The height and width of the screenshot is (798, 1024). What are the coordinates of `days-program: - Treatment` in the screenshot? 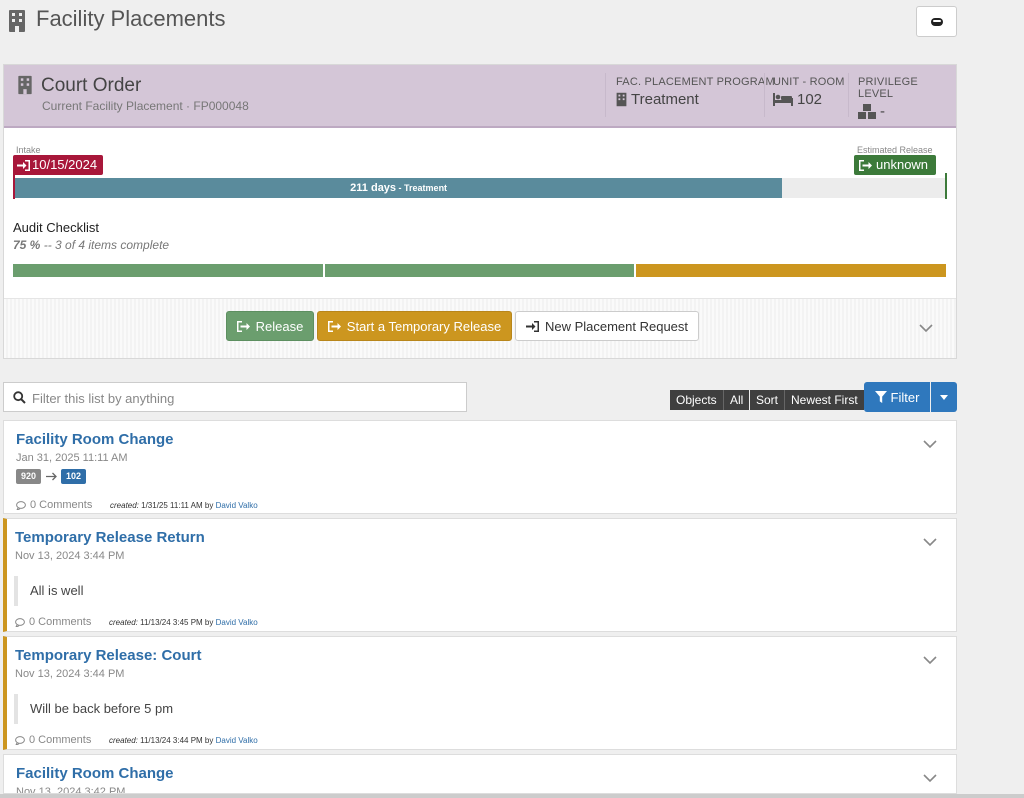 It's located at (422, 188).